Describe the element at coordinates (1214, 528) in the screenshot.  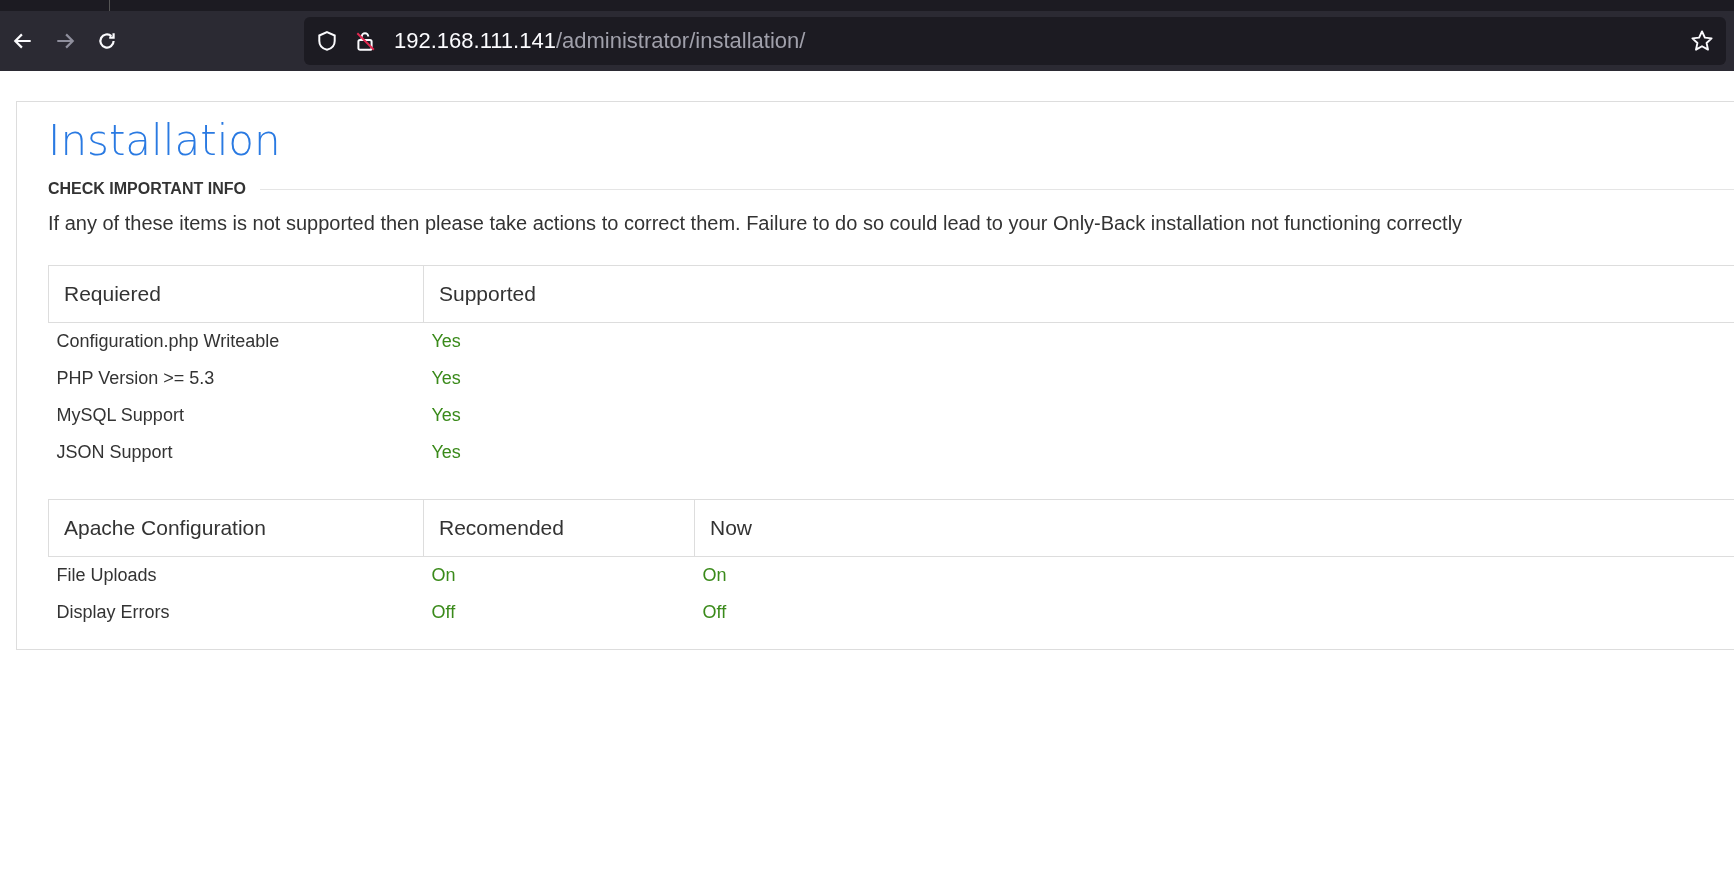
I see `column-header: Now` at that location.